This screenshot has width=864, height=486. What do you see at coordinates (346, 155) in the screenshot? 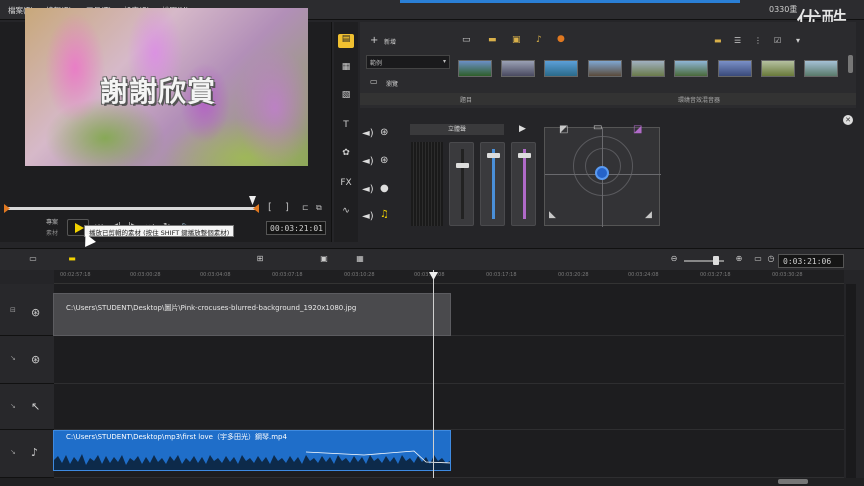
I see `graphics-tab-icon: ✿` at bounding box center [346, 155].